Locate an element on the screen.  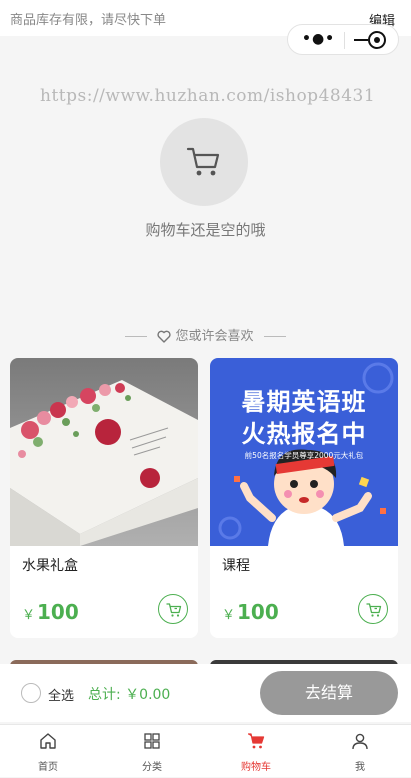
tab-me: 我 is located at coordinates (360, 751).